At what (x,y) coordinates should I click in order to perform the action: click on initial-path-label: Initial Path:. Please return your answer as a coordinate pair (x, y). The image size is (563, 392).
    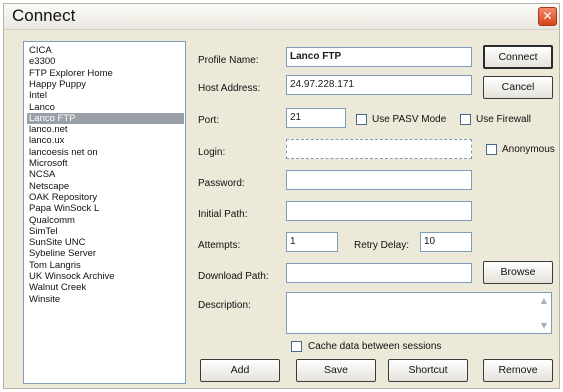
    Looking at the image, I should click on (223, 214).